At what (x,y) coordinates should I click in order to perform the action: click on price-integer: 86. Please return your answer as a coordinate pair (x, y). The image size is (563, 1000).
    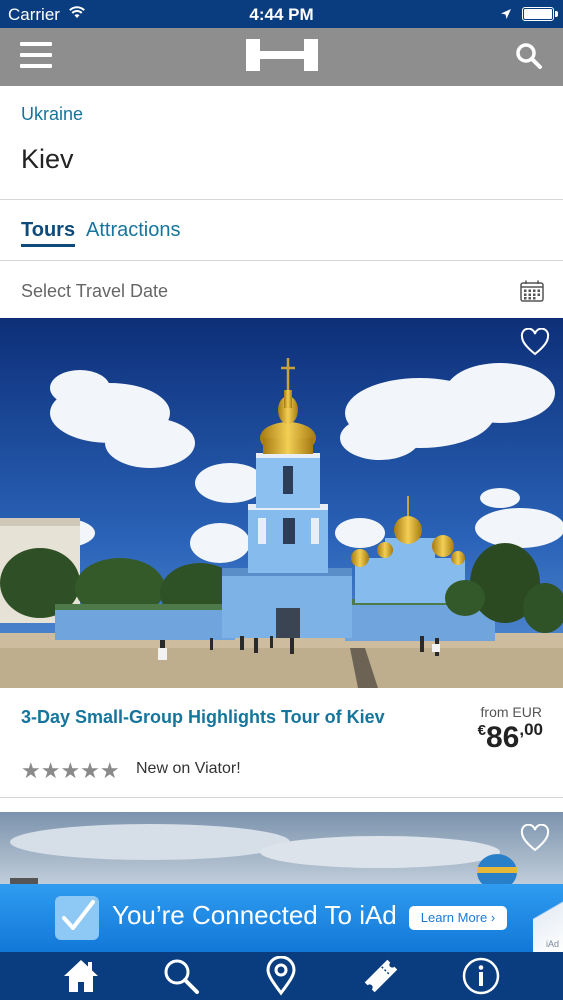
    Looking at the image, I should click on (502, 737).